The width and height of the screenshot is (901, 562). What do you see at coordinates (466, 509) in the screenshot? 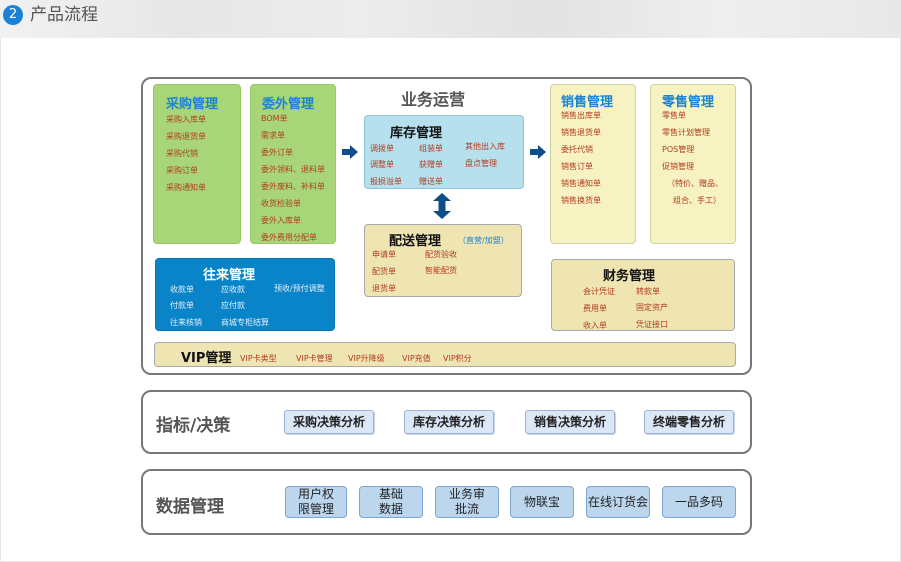
I see `approval-workflow-label: 批流` at bounding box center [466, 509].